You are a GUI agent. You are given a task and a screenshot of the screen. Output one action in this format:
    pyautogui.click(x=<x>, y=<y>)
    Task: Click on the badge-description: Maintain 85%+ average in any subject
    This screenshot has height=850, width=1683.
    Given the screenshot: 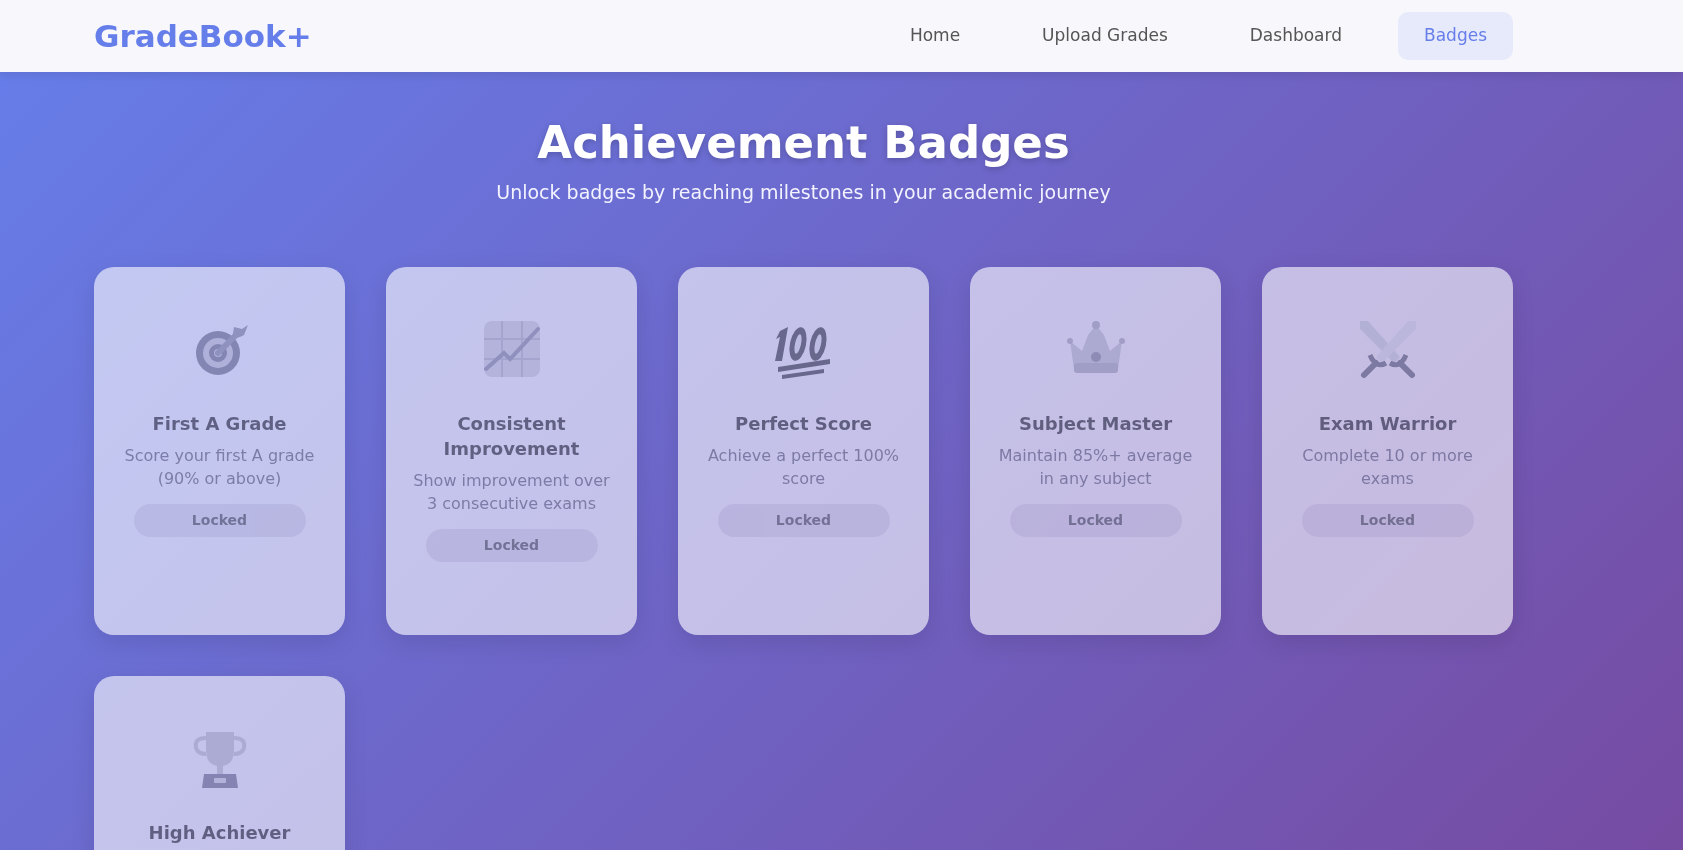 What is the action you would take?
    pyautogui.click(x=1095, y=467)
    